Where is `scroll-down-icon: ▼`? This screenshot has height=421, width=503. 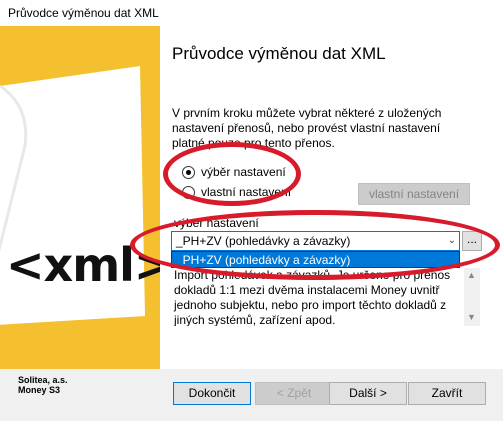
scroll-down-icon: ▼ is located at coordinates (471, 317).